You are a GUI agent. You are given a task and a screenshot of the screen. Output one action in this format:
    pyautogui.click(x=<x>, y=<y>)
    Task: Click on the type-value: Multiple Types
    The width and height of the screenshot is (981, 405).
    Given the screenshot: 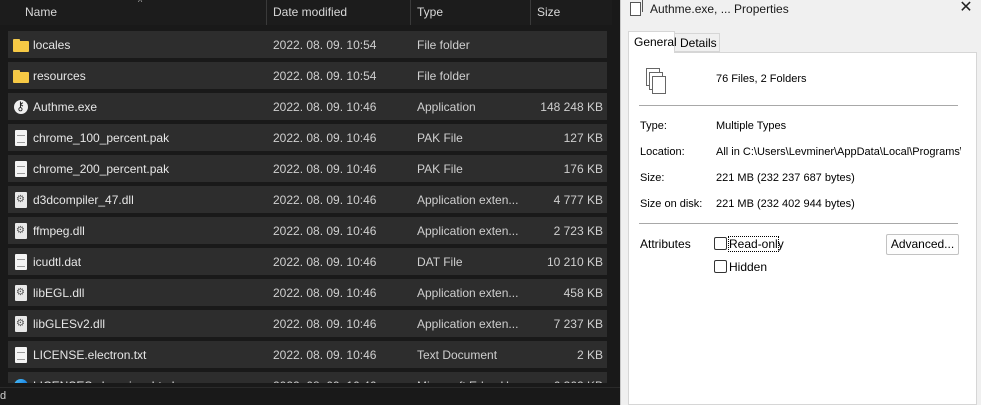 What is the action you would take?
    pyautogui.click(x=751, y=126)
    